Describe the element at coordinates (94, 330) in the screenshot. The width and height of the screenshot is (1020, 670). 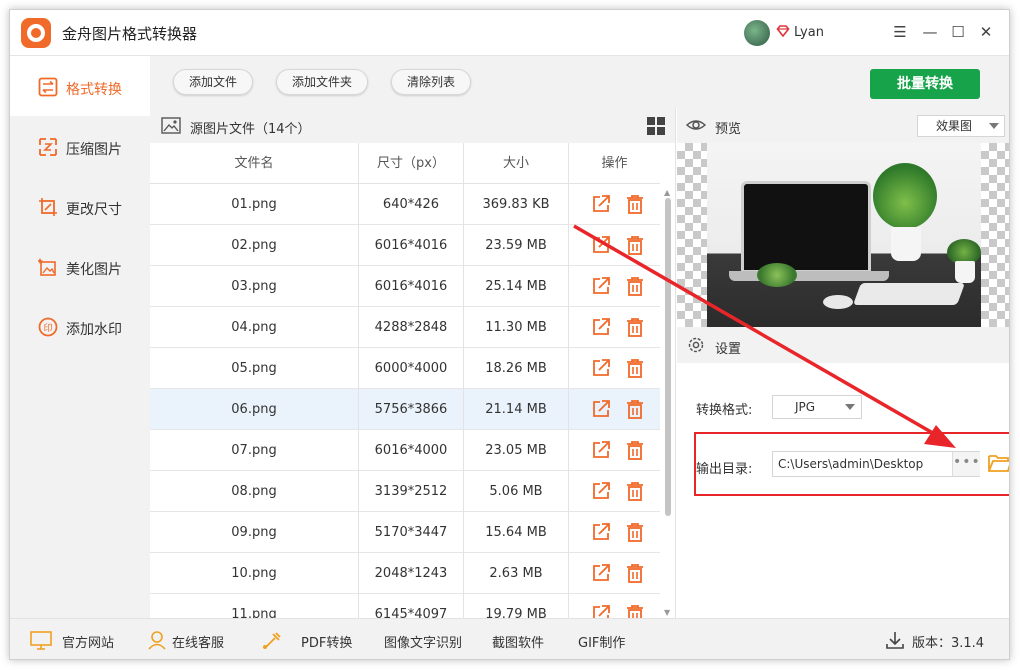
I see `sidebar-item-label: 添加水印` at that location.